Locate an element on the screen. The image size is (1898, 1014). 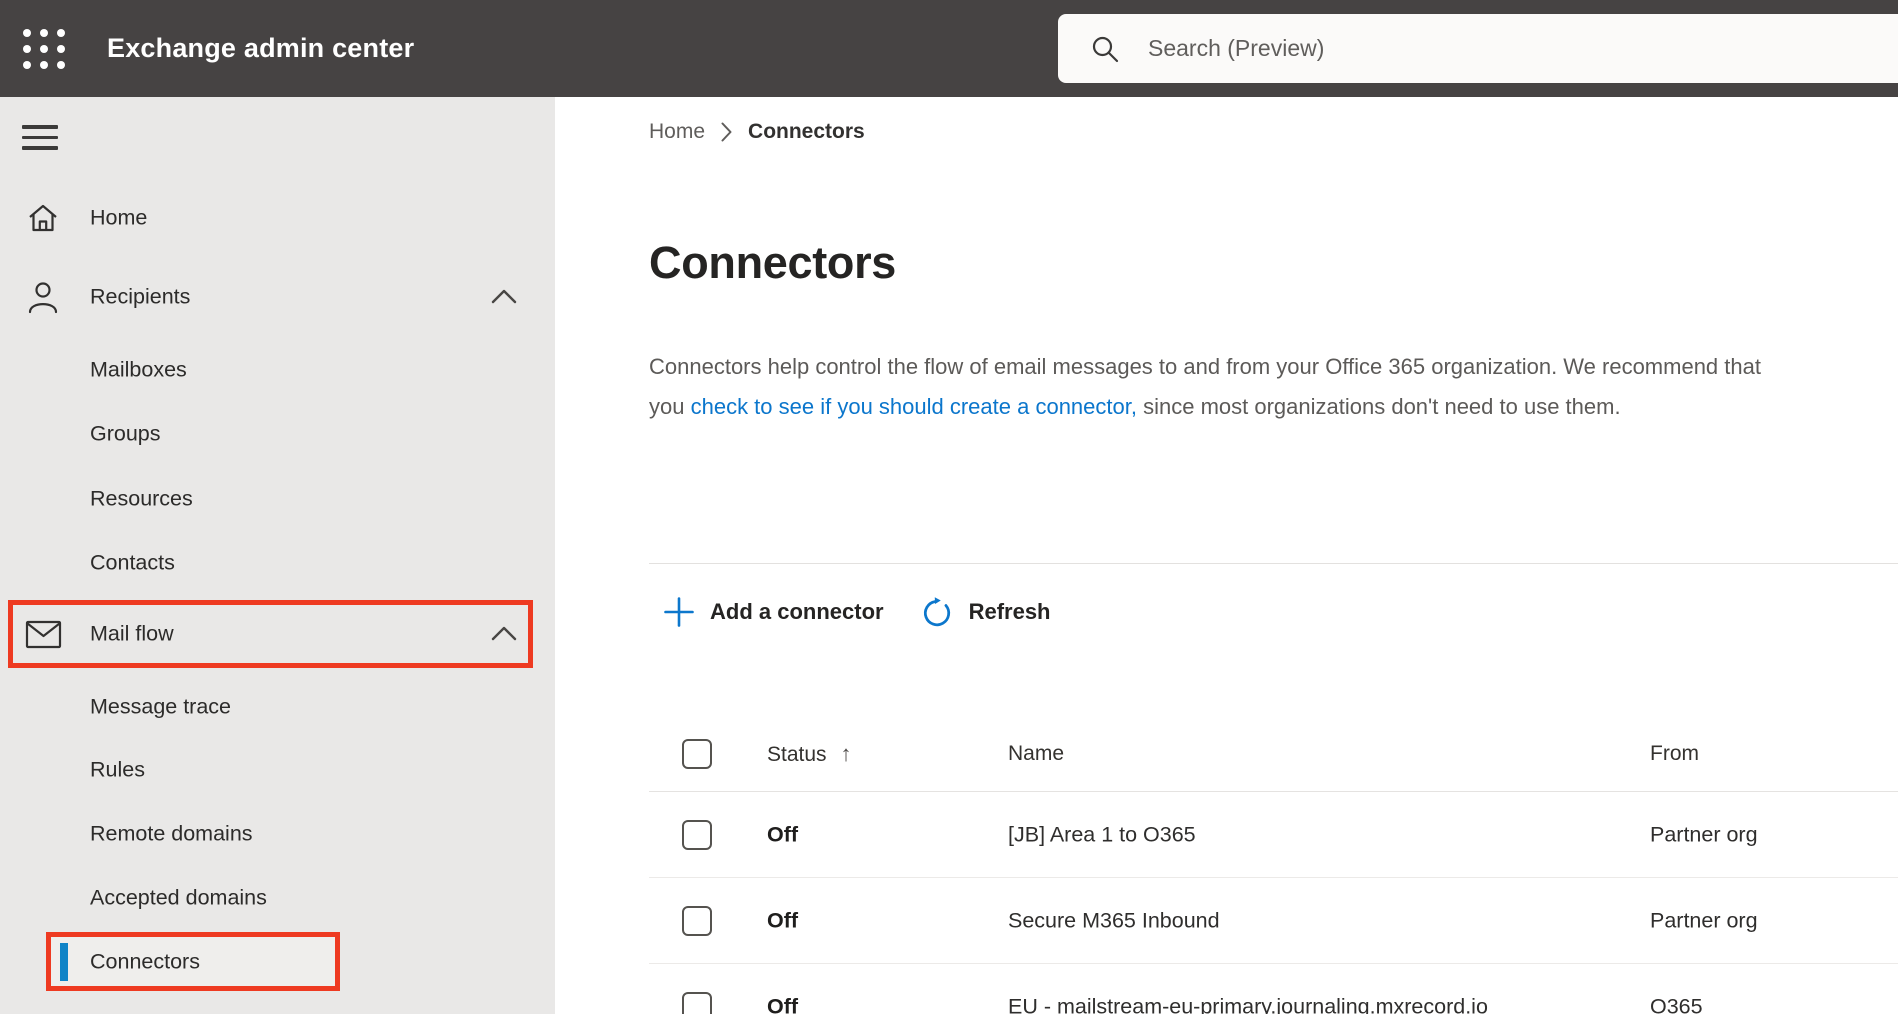
toolbar-divider is located at coordinates (1273, 563).